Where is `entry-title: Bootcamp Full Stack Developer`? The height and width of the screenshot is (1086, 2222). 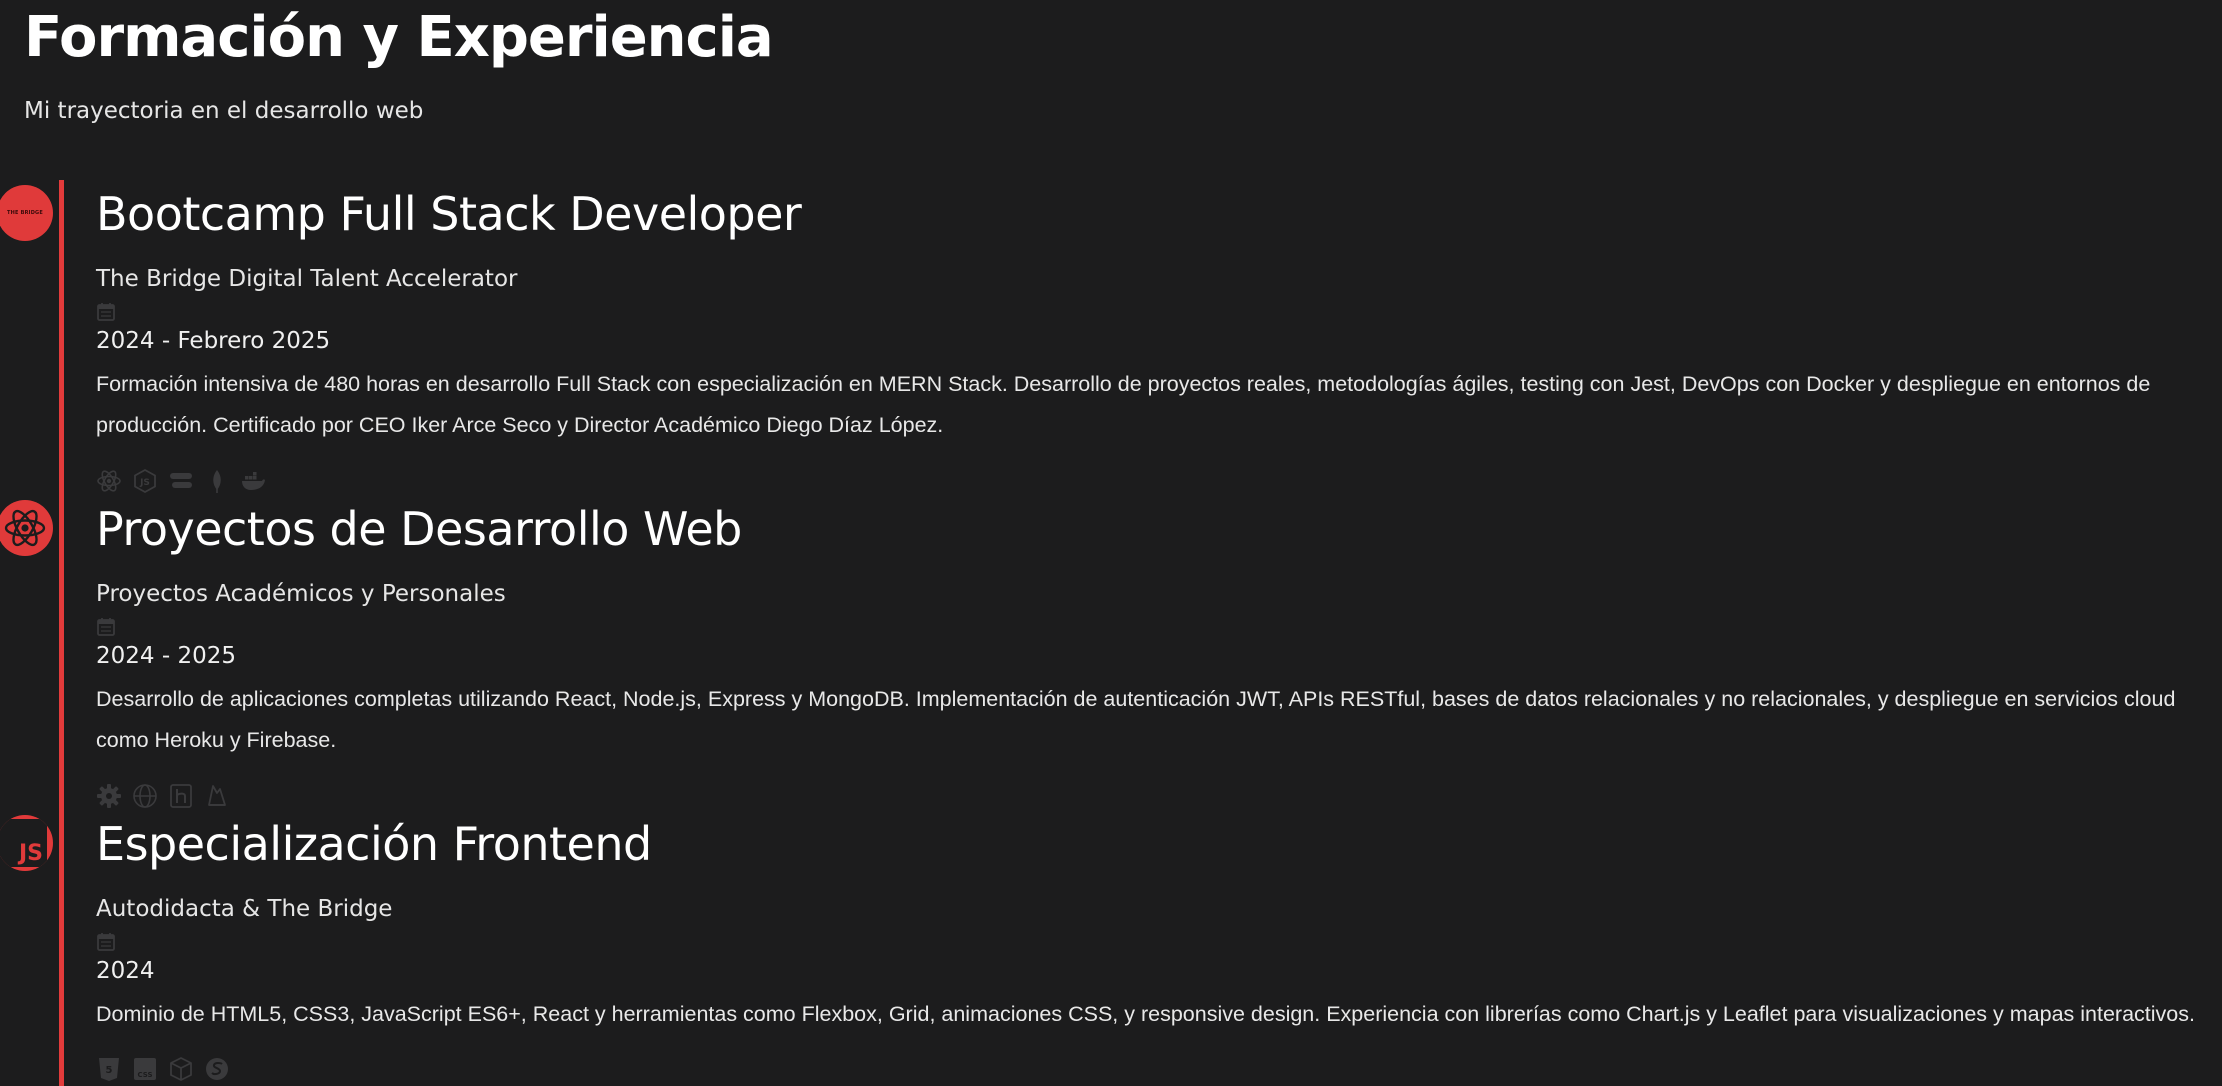 entry-title: Bootcamp Full Stack Developer is located at coordinates (449, 214).